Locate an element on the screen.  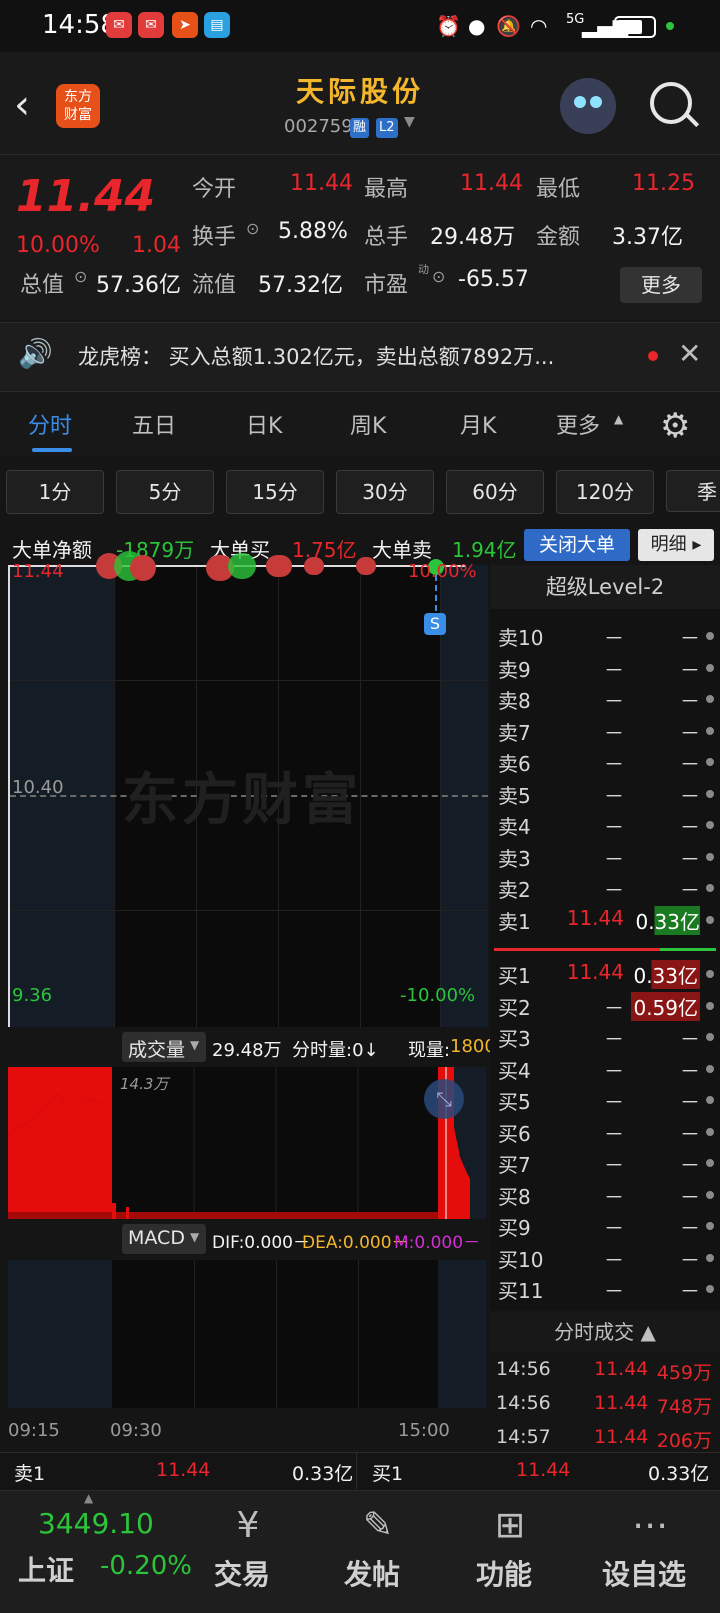
book-separator-green is located at coordinates (688, 949).